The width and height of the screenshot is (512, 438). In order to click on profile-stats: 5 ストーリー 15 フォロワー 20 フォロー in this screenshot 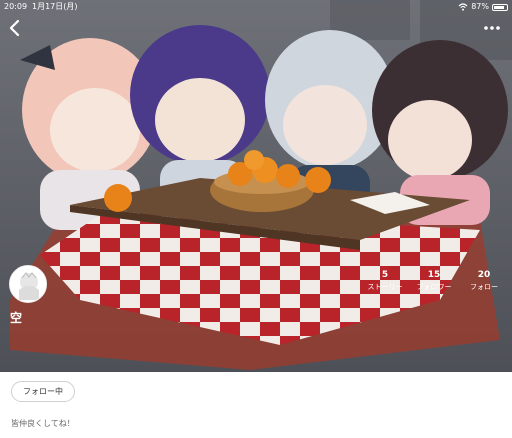, I will do `click(435, 285)`.